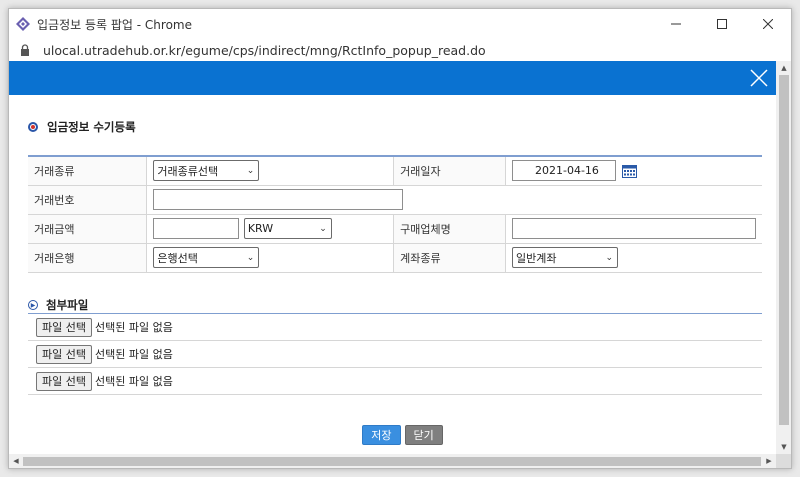 This screenshot has width=800, height=477. I want to click on table-row: 거래번호, so click(395, 200).